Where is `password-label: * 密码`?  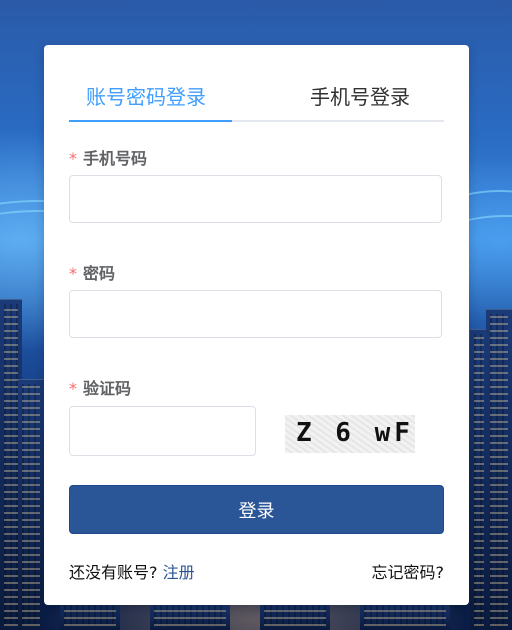 password-label: * 密码 is located at coordinates (92, 272).